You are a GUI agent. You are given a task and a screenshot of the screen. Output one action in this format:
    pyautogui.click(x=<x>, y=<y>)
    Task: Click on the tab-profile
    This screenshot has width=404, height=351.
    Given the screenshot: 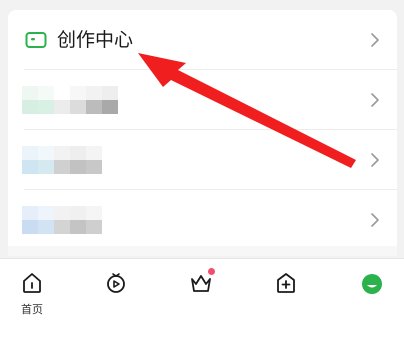 What is the action you would take?
    pyautogui.click(x=372, y=292)
    